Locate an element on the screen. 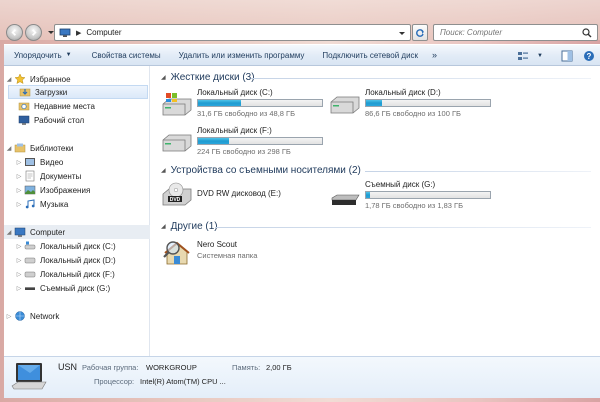 The image size is (600, 402). preview-pane-button is located at coordinates (567, 56).